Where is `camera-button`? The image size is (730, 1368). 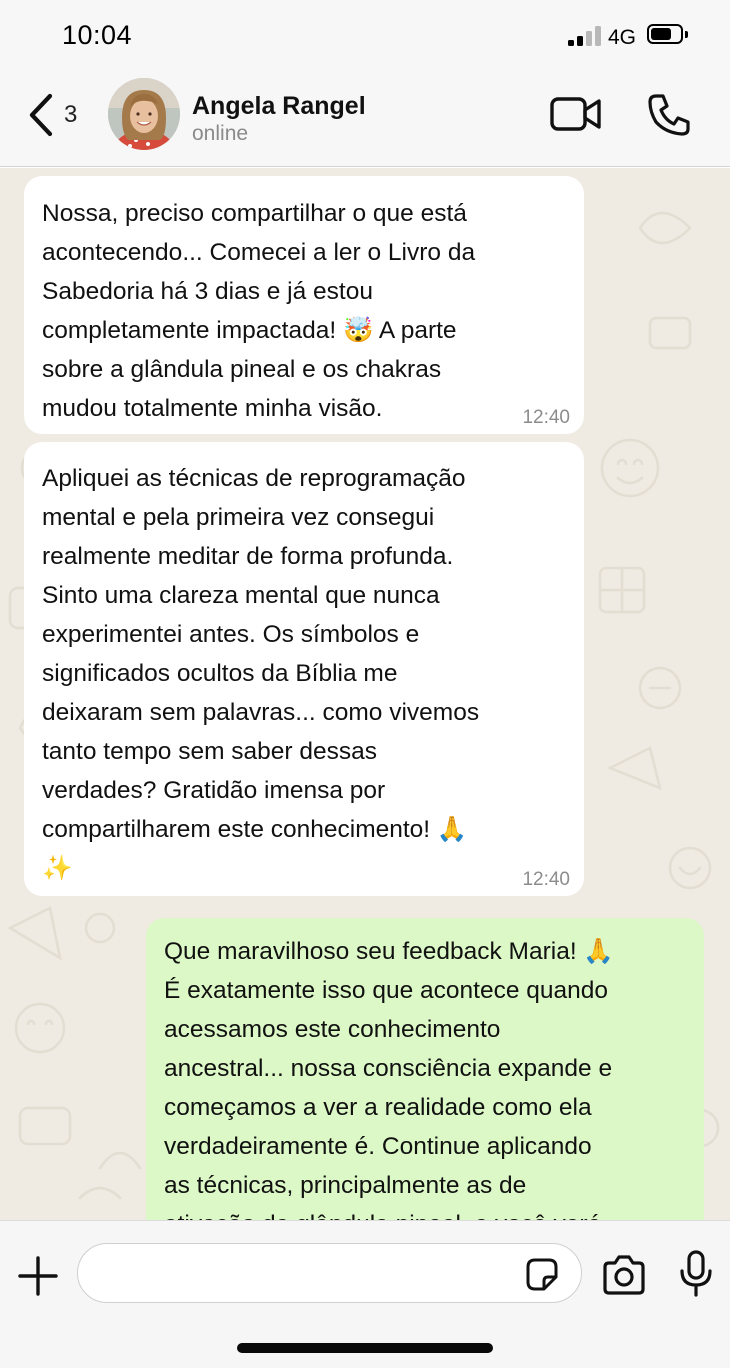 camera-button is located at coordinates (624, 1275).